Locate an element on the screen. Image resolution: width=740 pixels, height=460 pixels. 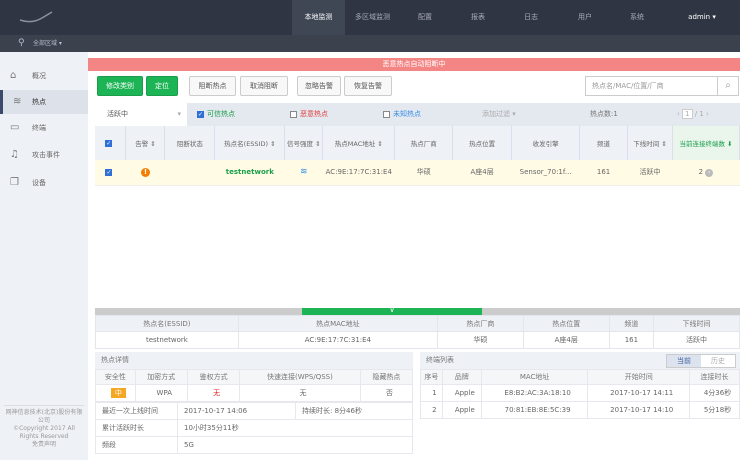
select-all-checkbox: ✓ is located at coordinates (111, 143).